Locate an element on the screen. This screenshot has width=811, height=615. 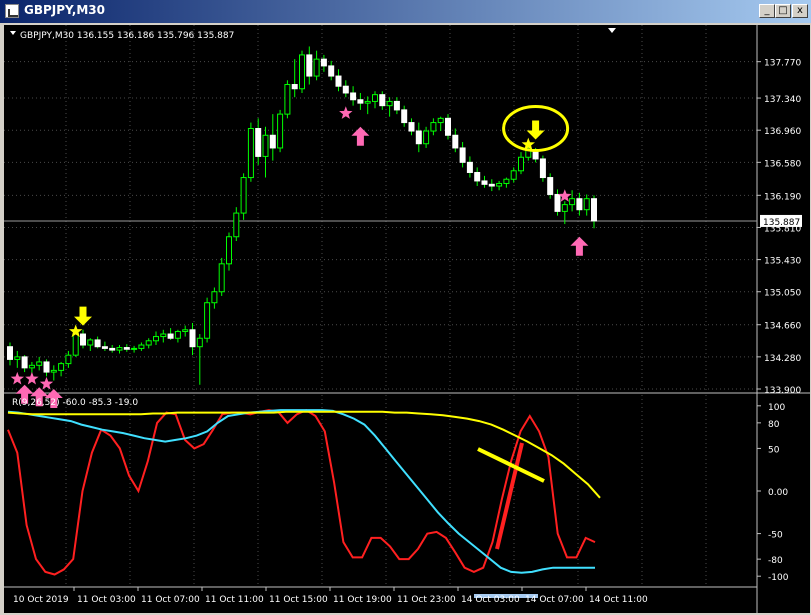
price-tick-label: 136.960 is located at coordinates (782, 132).